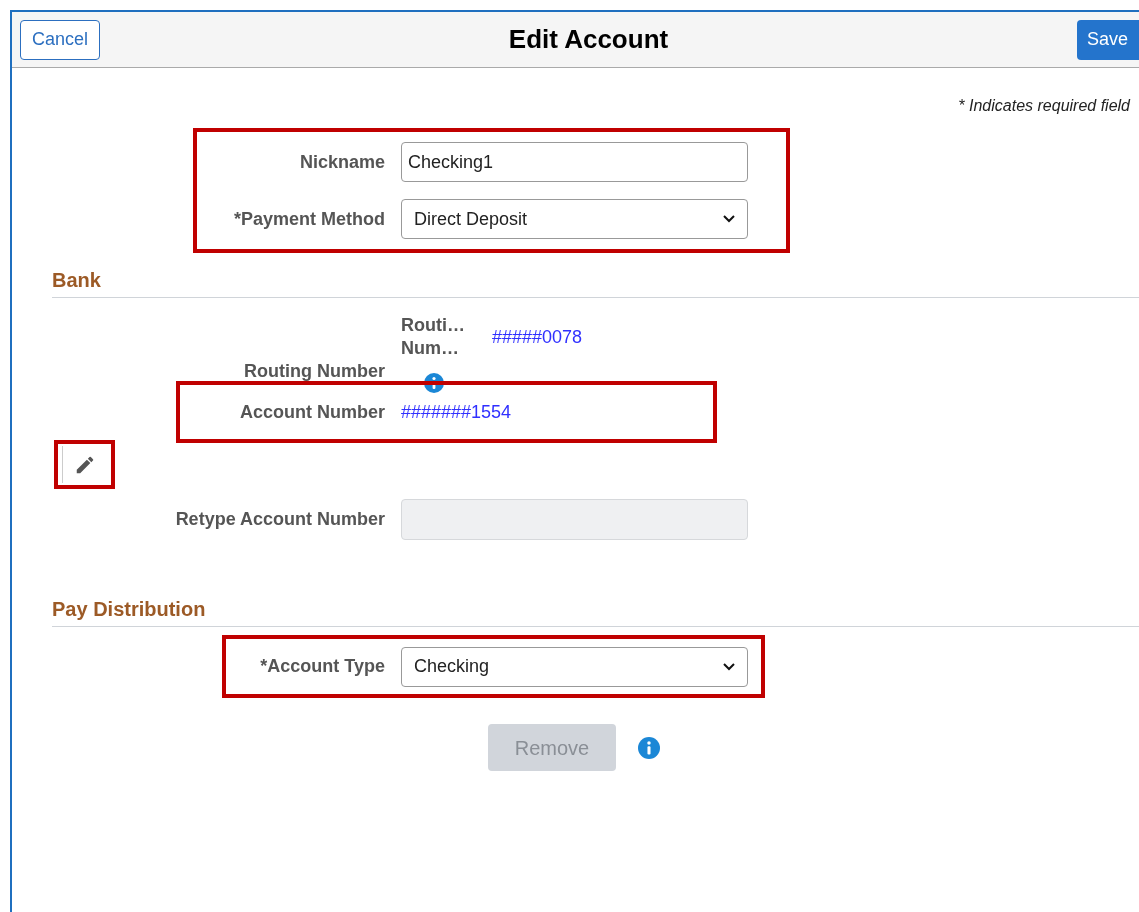 This screenshot has height=912, width=1139. What do you see at coordinates (574, 162) in the screenshot?
I see `nickname-field: Checking1` at bounding box center [574, 162].